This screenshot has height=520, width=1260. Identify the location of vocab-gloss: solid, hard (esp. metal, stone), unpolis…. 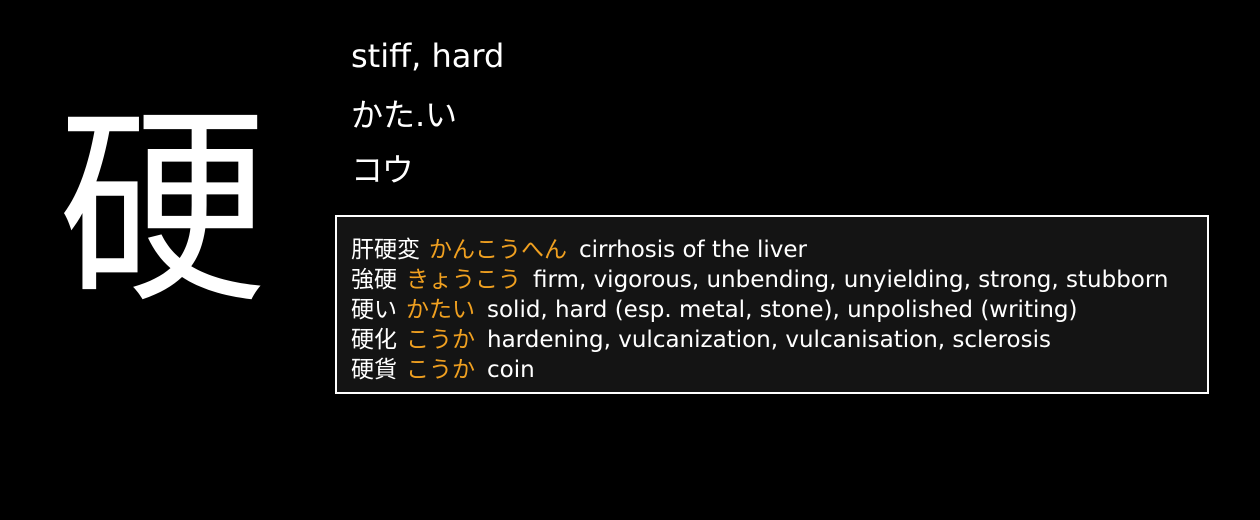
(782, 310).